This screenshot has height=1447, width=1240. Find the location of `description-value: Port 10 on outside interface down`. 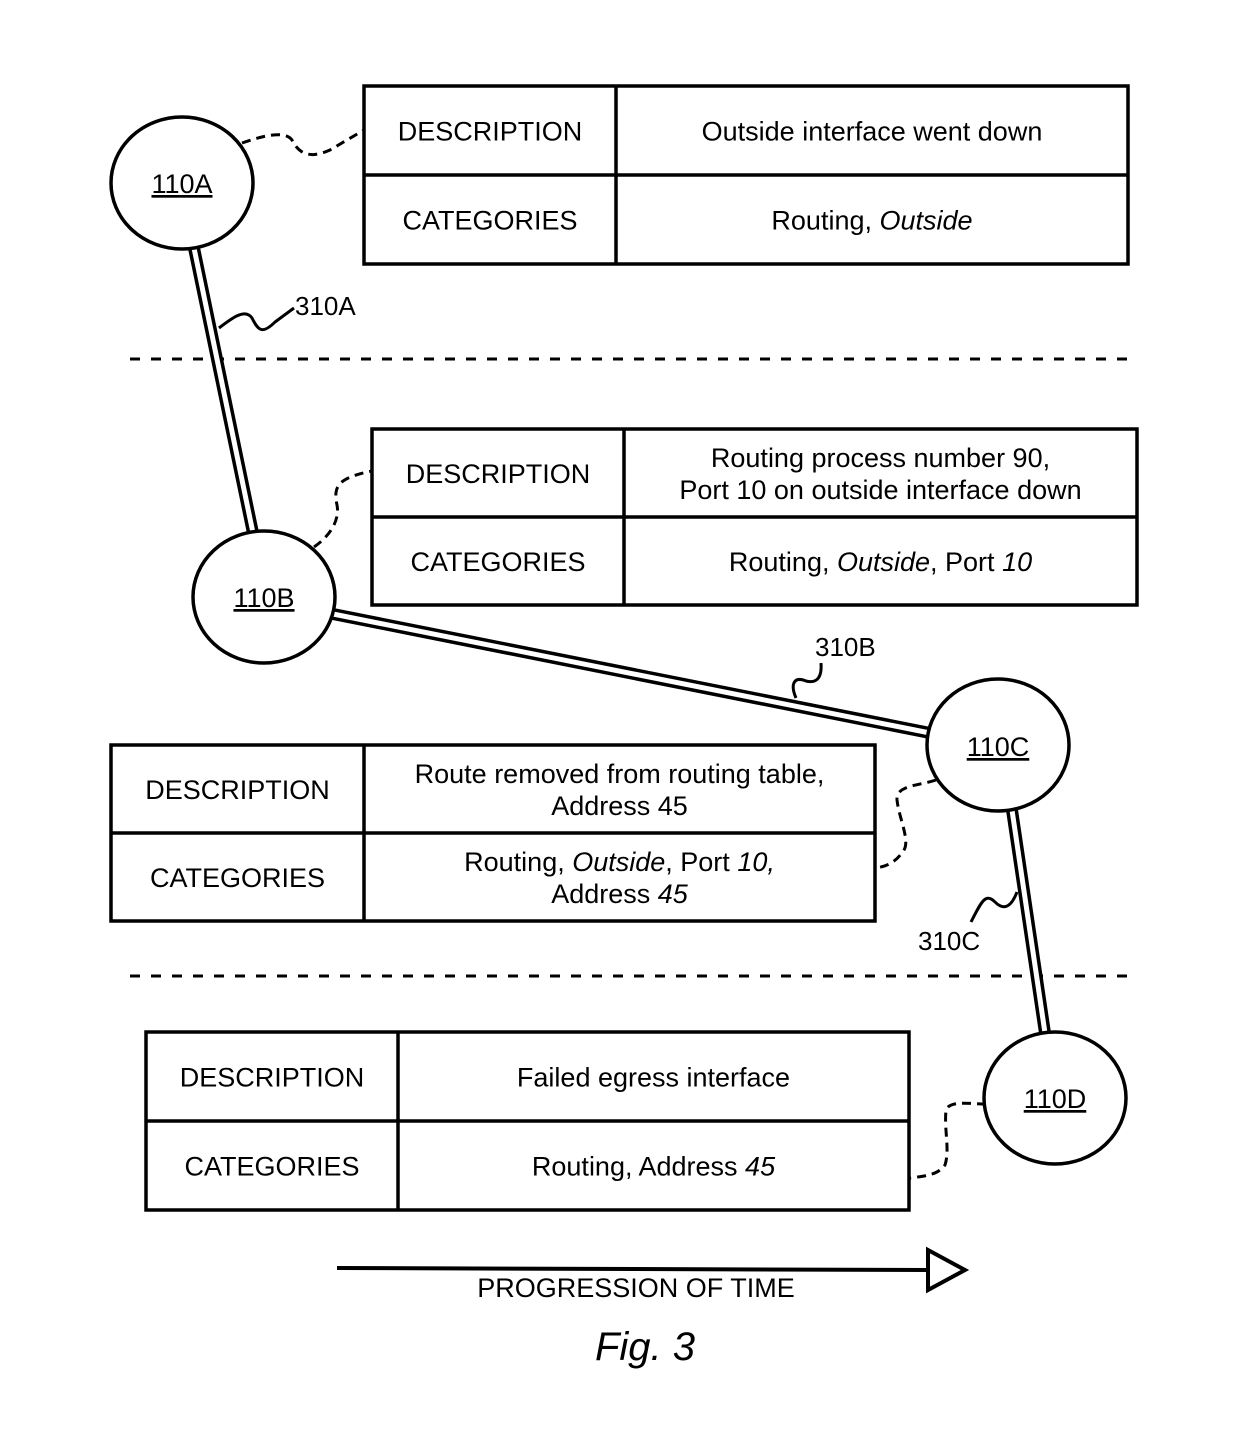

description-value: Port 10 on outside interface down is located at coordinates (880, 490).